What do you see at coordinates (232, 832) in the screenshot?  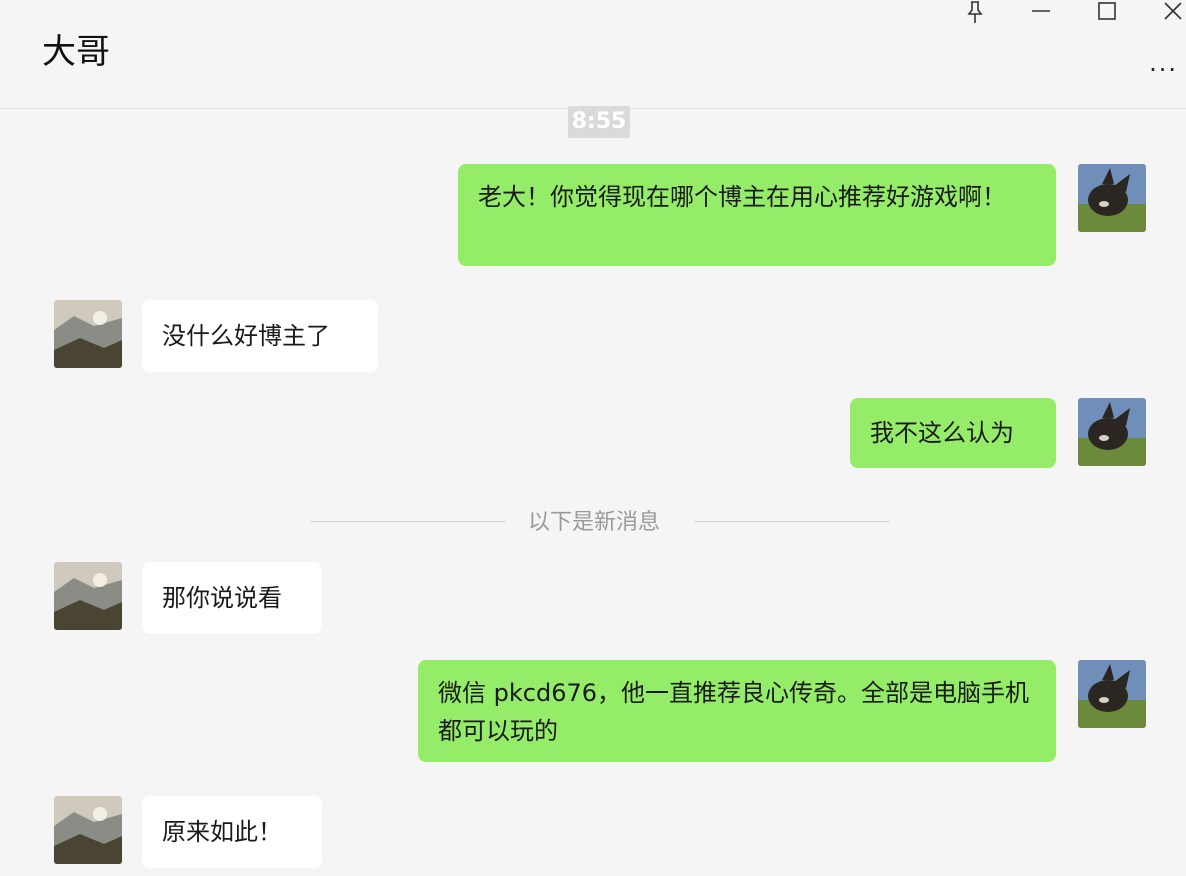 I see `contact-message-bubble: 原来如此！` at bounding box center [232, 832].